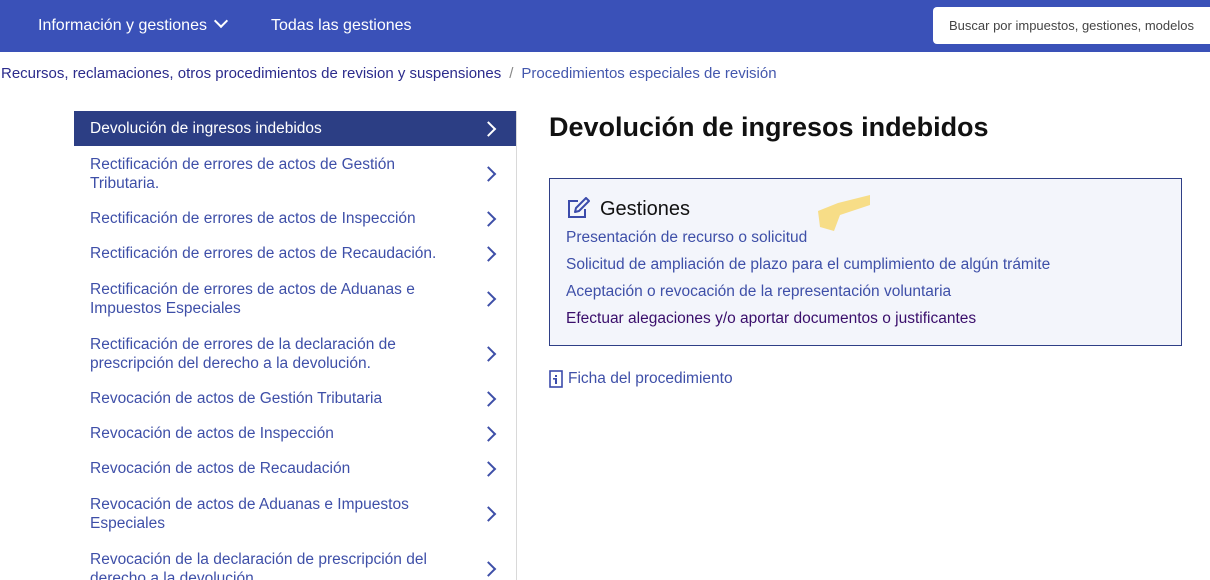  What do you see at coordinates (579, 207) in the screenshot?
I see `edit-icon` at bounding box center [579, 207].